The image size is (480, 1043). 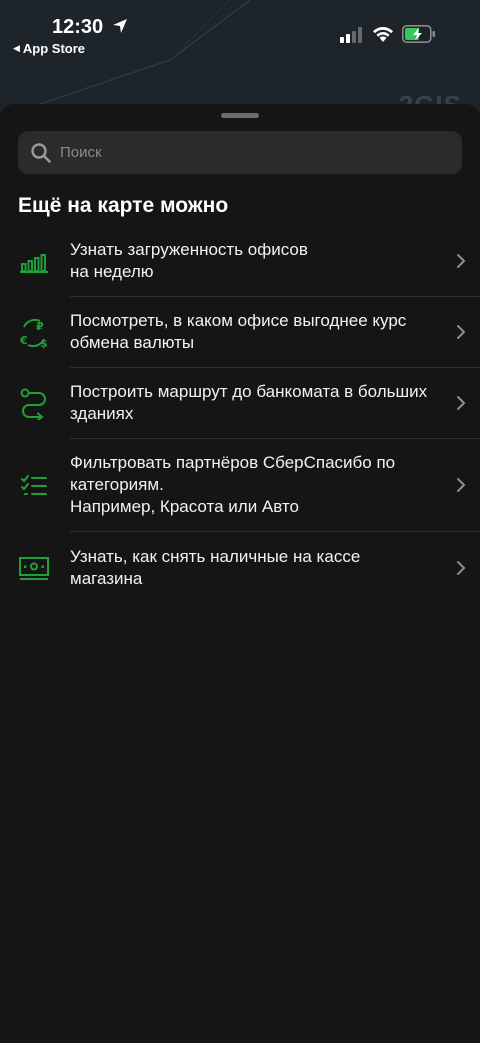 What do you see at coordinates (120, 26) in the screenshot?
I see `location-arrow-icon` at bounding box center [120, 26].